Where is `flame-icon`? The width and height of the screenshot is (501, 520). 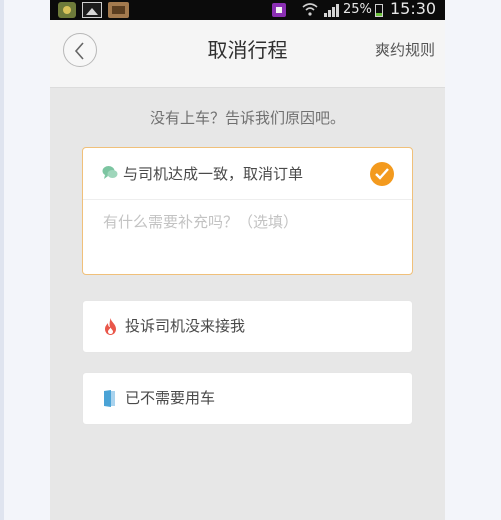
flame-icon is located at coordinates (110, 326).